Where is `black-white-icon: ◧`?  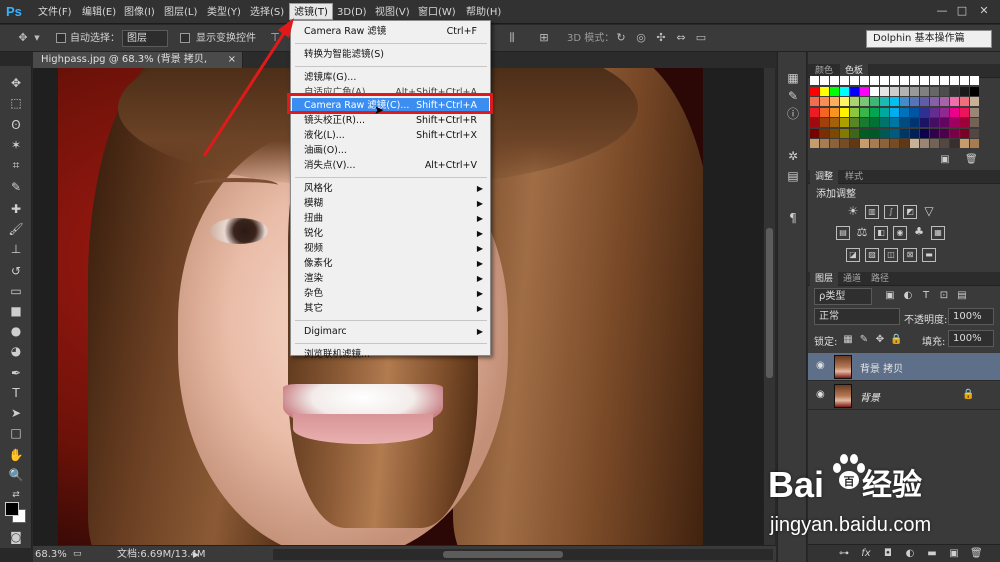
black-white-icon: ◧ is located at coordinates (881, 233).